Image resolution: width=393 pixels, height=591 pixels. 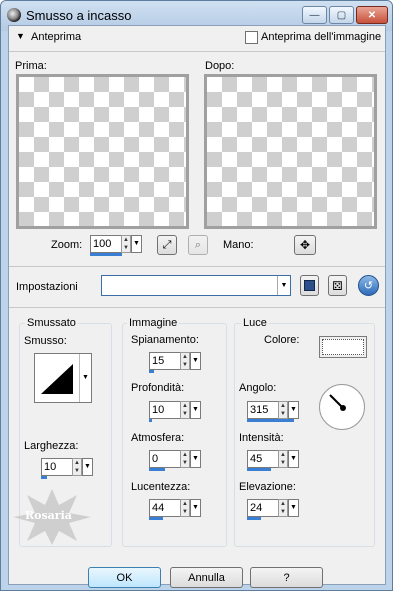 What do you see at coordinates (157, 469) in the screenshot?
I see `ambience-bar` at bounding box center [157, 469].